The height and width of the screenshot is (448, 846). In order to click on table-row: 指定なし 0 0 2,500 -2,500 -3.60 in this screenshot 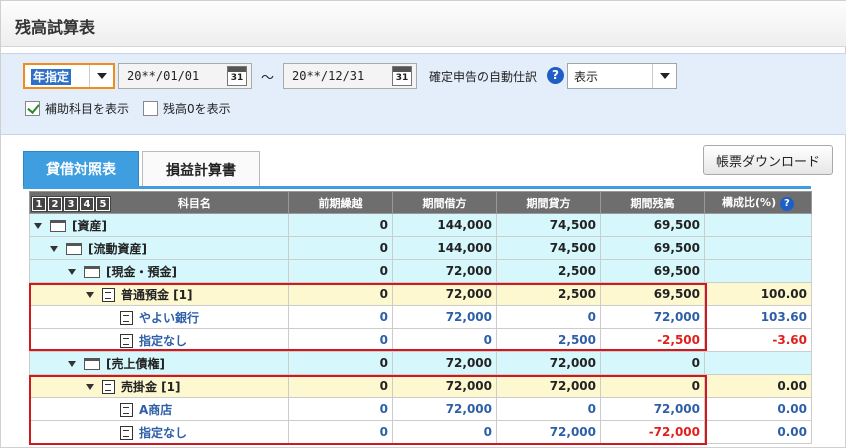, I will do `click(420, 340)`.